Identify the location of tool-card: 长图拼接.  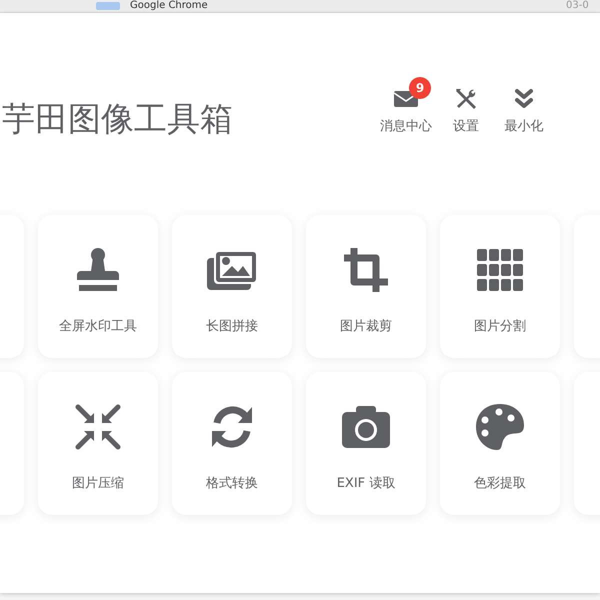
(232, 286).